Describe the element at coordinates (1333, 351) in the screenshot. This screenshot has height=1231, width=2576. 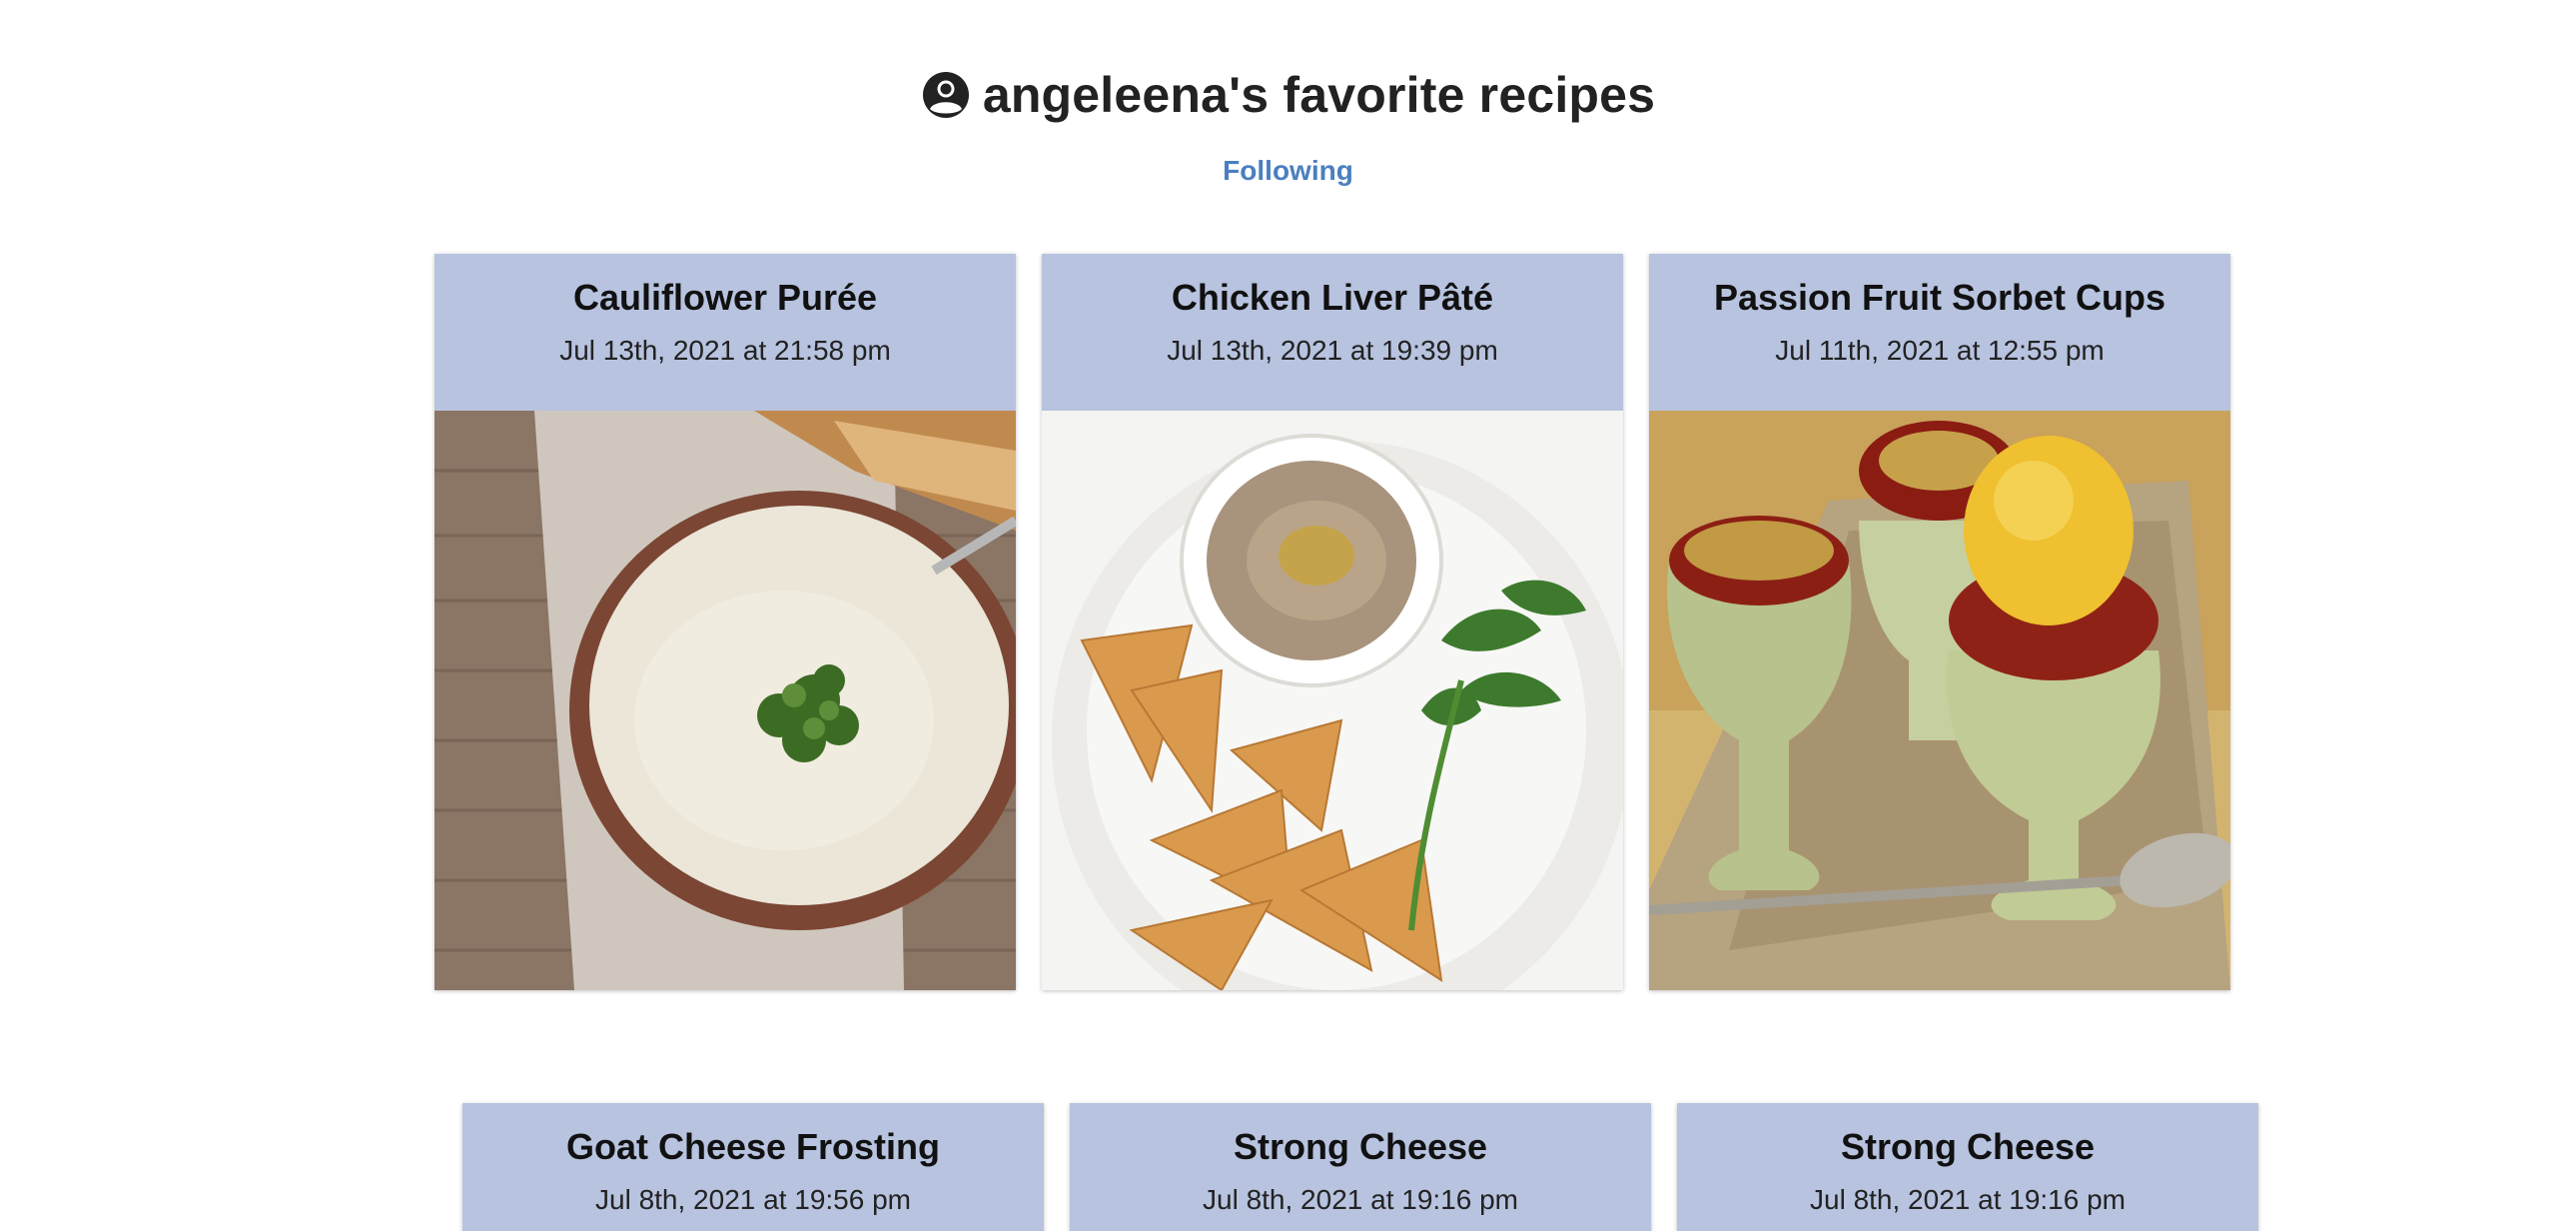
I see `recipe-date: Jul 13th, 2021 at 19:39 pm` at that location.